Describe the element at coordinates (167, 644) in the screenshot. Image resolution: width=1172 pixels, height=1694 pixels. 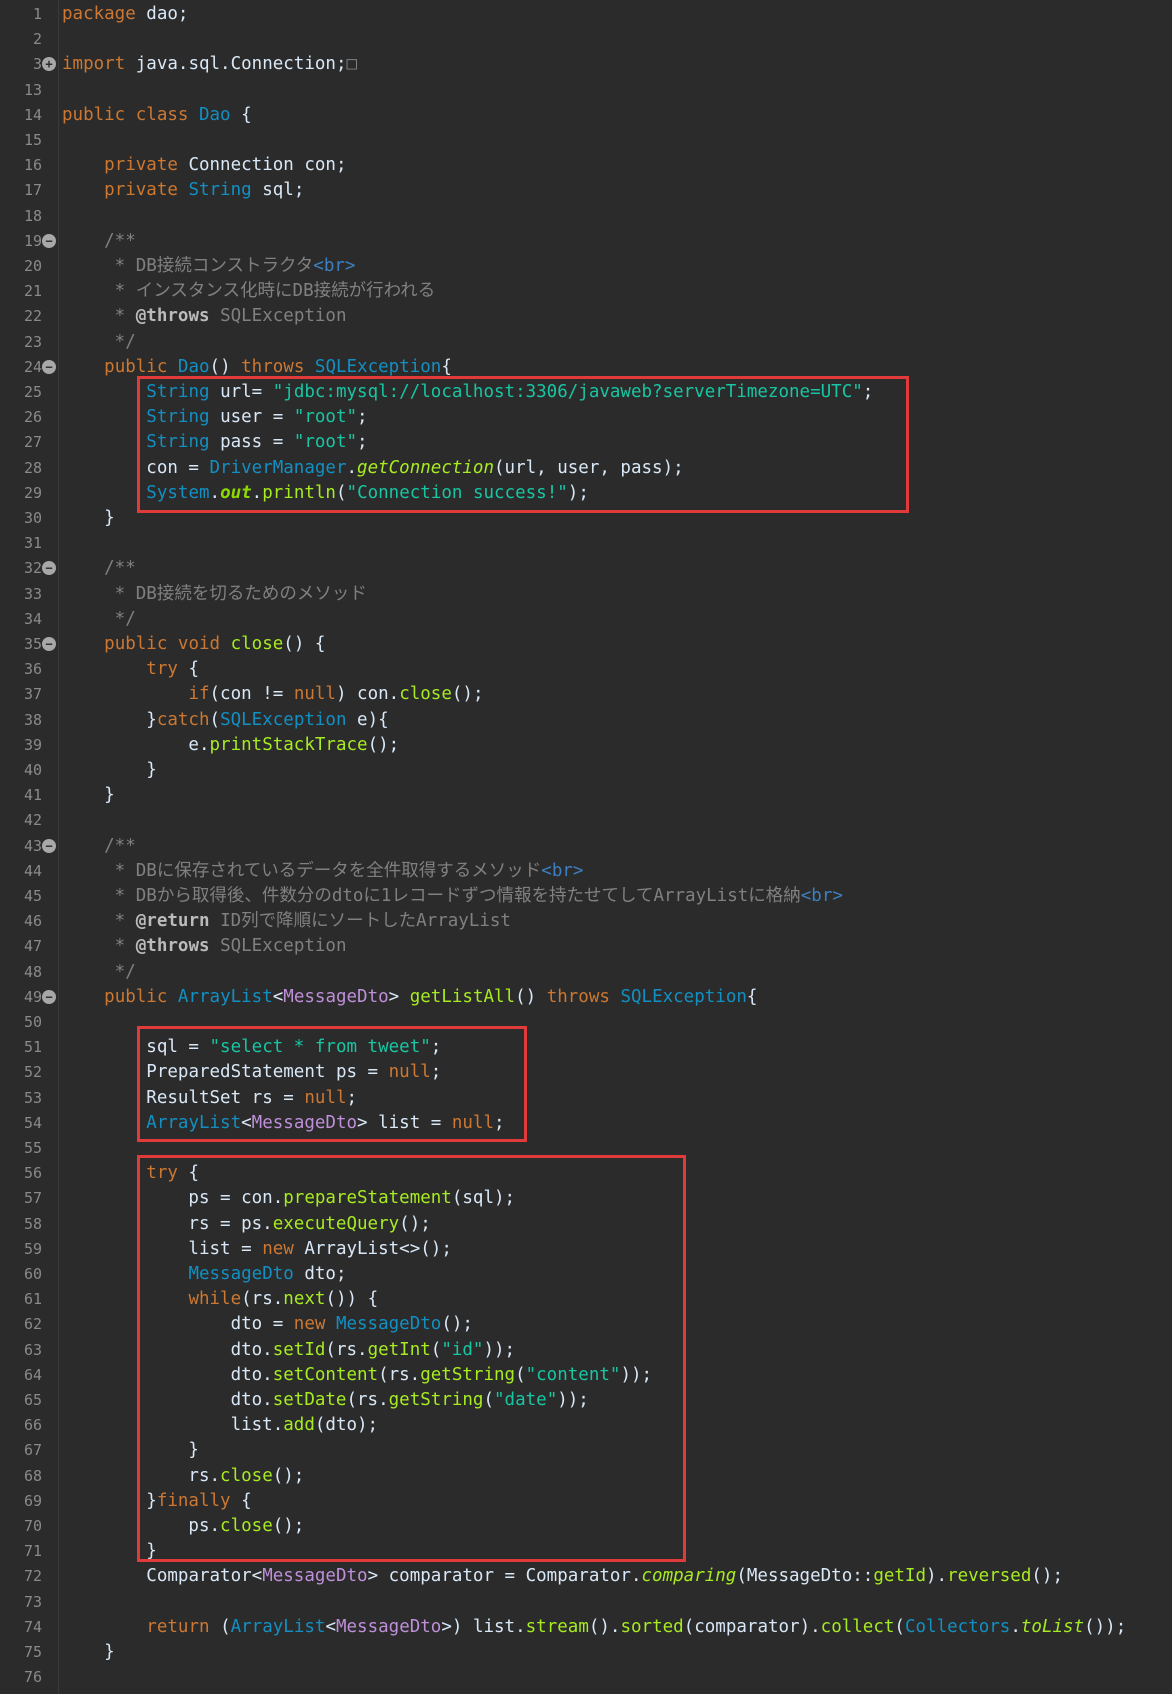
I see `code-token: public void` at that location.